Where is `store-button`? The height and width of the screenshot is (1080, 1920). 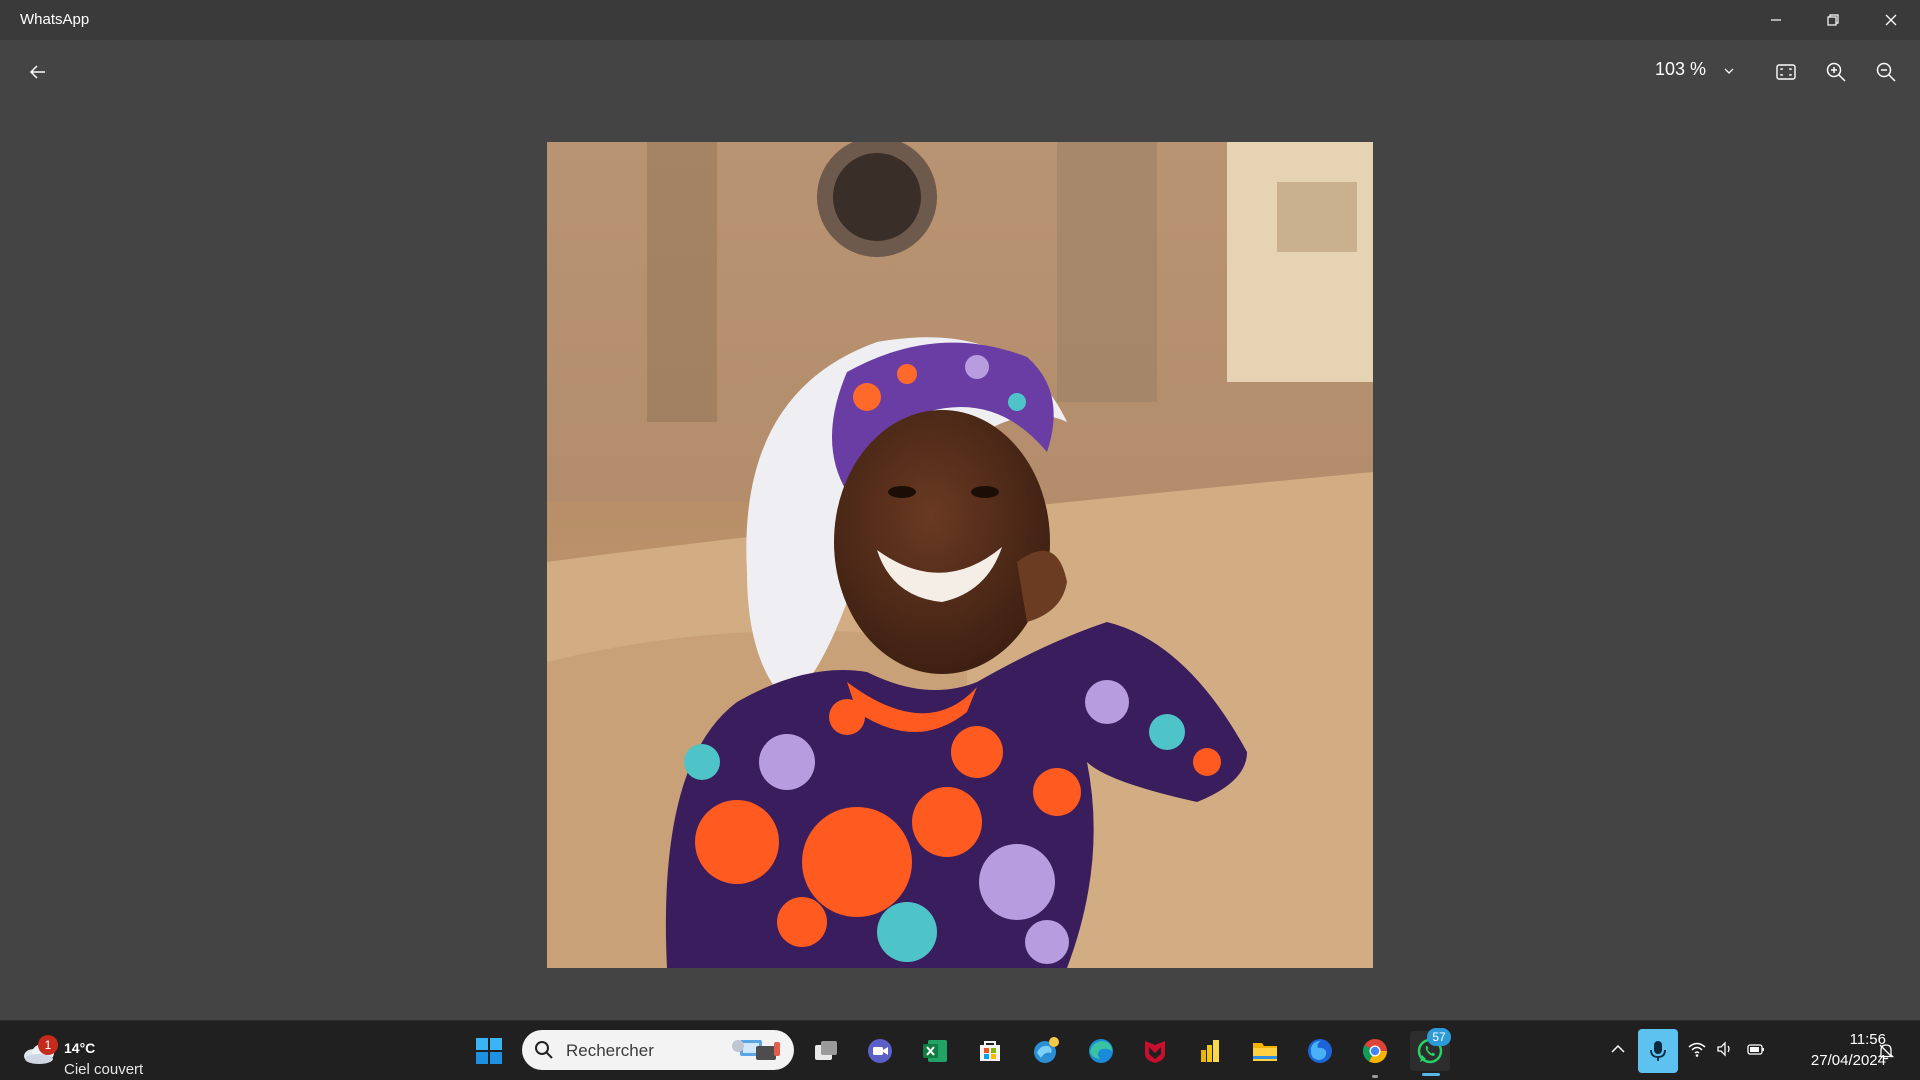 store-button is located at coordinates (990, 1051).